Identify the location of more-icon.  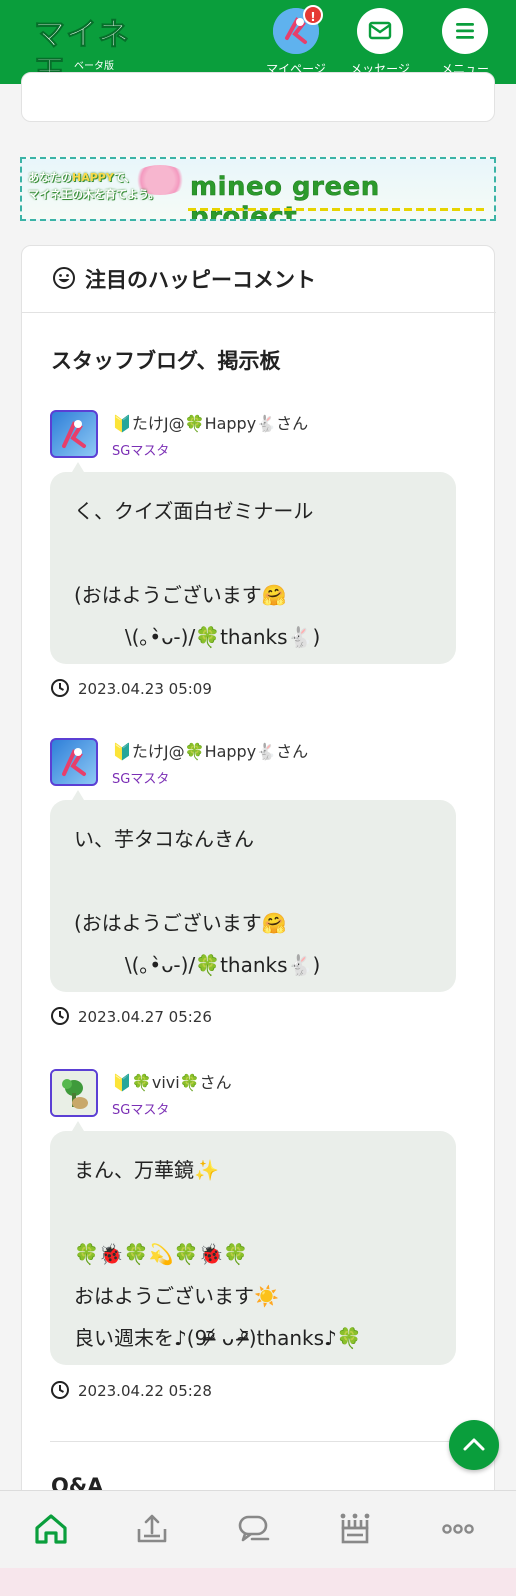
(458, 1529).